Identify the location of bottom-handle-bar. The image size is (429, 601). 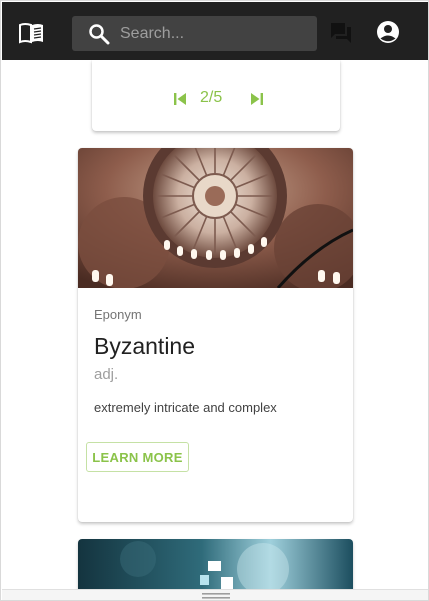
(215, 594).